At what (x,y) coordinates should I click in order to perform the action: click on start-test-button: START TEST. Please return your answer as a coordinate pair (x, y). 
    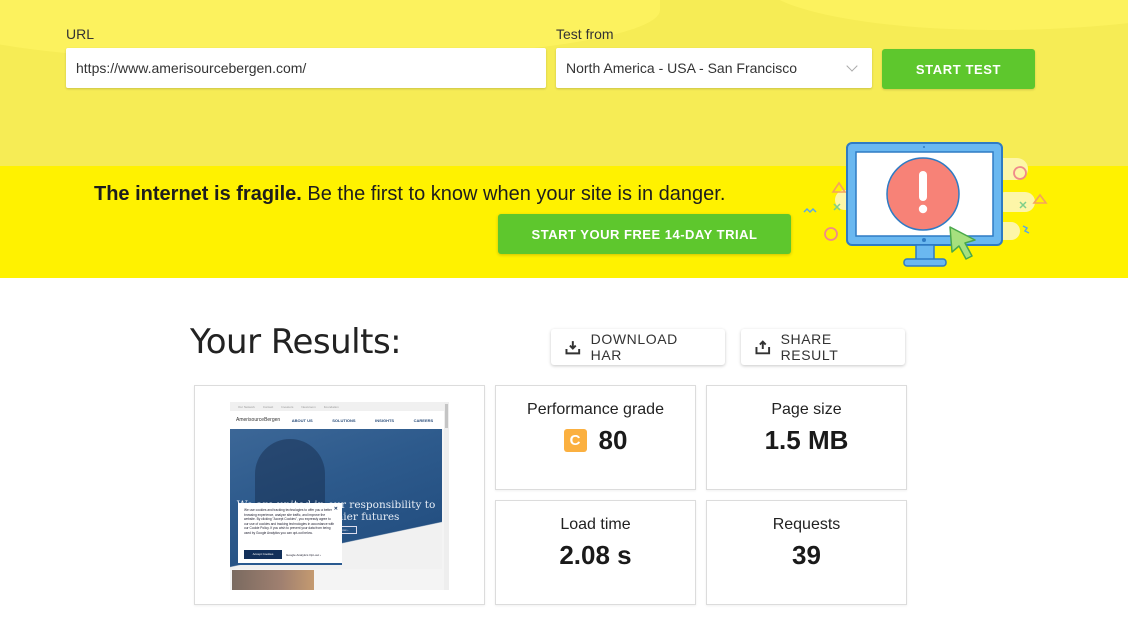
    Looking at the image, I should click on (958, 69).